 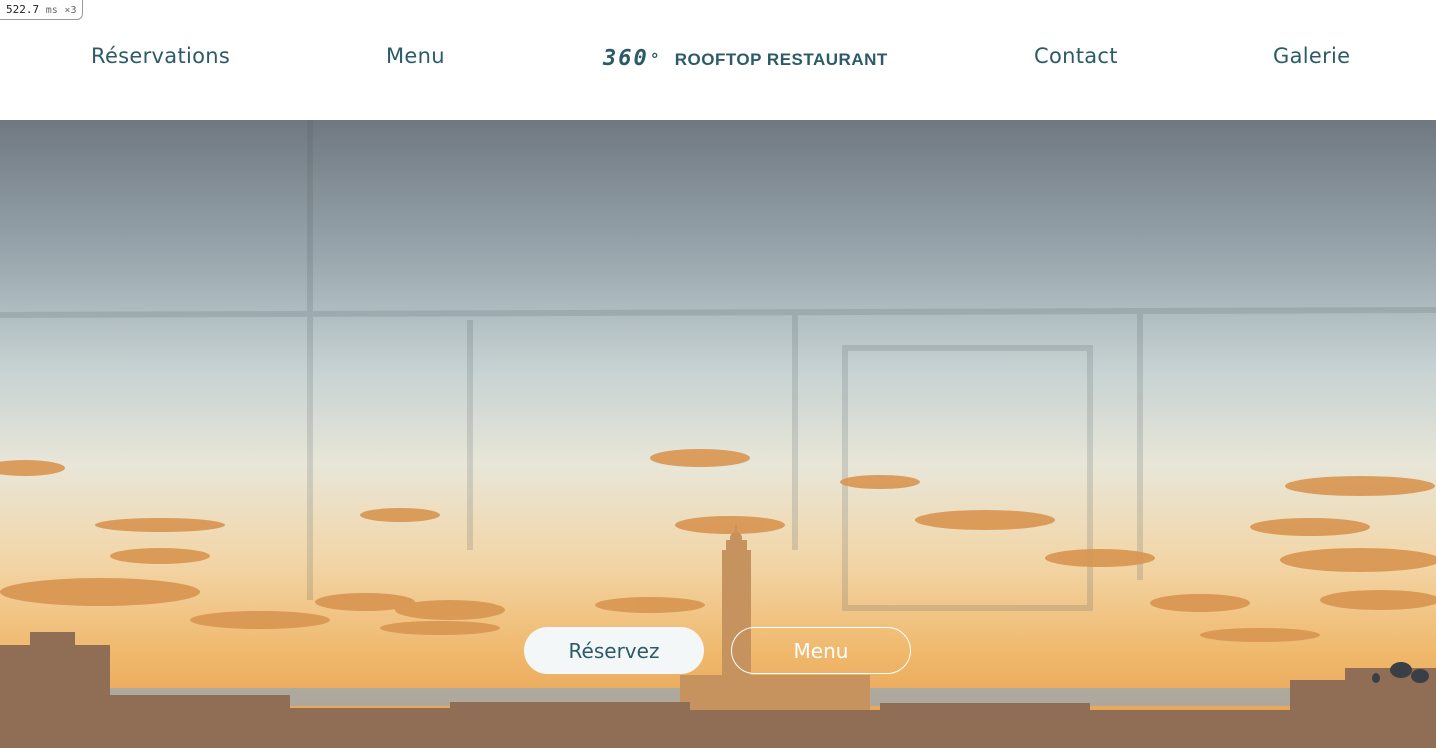 I want to click on perf-value: 522.7, so click(x=23, y=9).